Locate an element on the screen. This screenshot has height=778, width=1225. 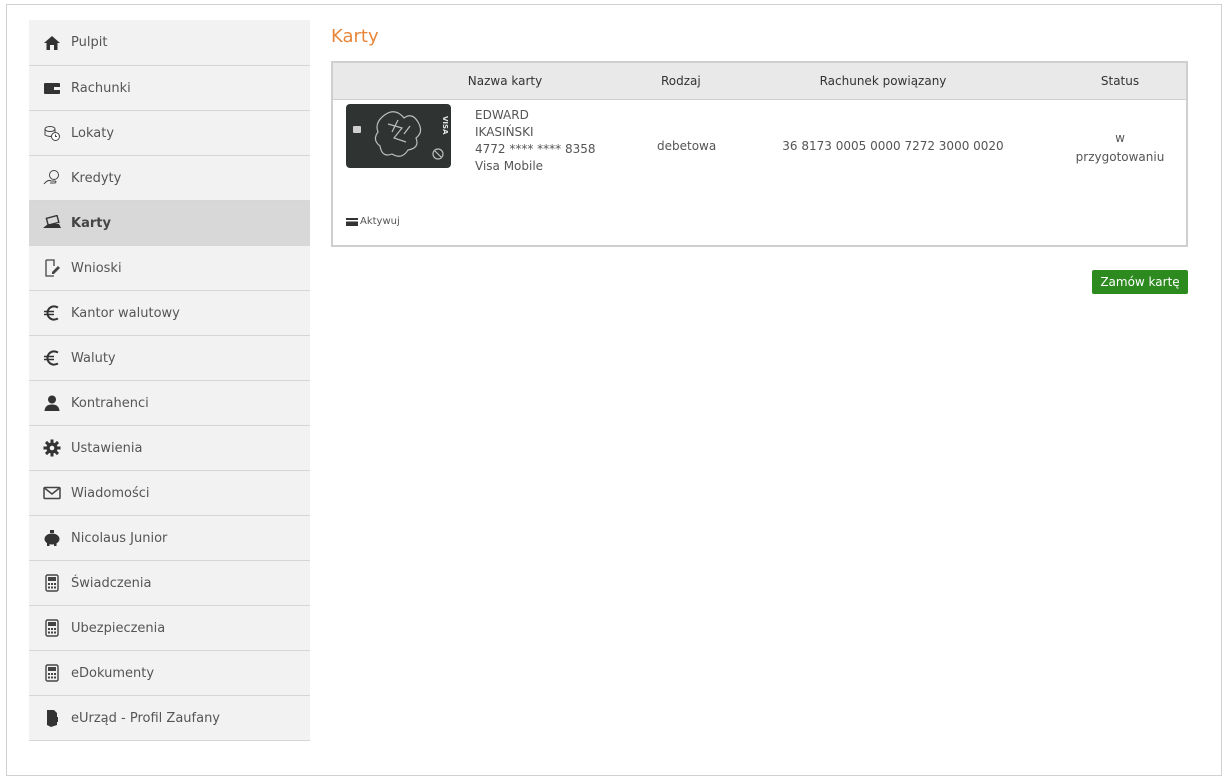
document-pen-icon is located at coordinates (52, 268).